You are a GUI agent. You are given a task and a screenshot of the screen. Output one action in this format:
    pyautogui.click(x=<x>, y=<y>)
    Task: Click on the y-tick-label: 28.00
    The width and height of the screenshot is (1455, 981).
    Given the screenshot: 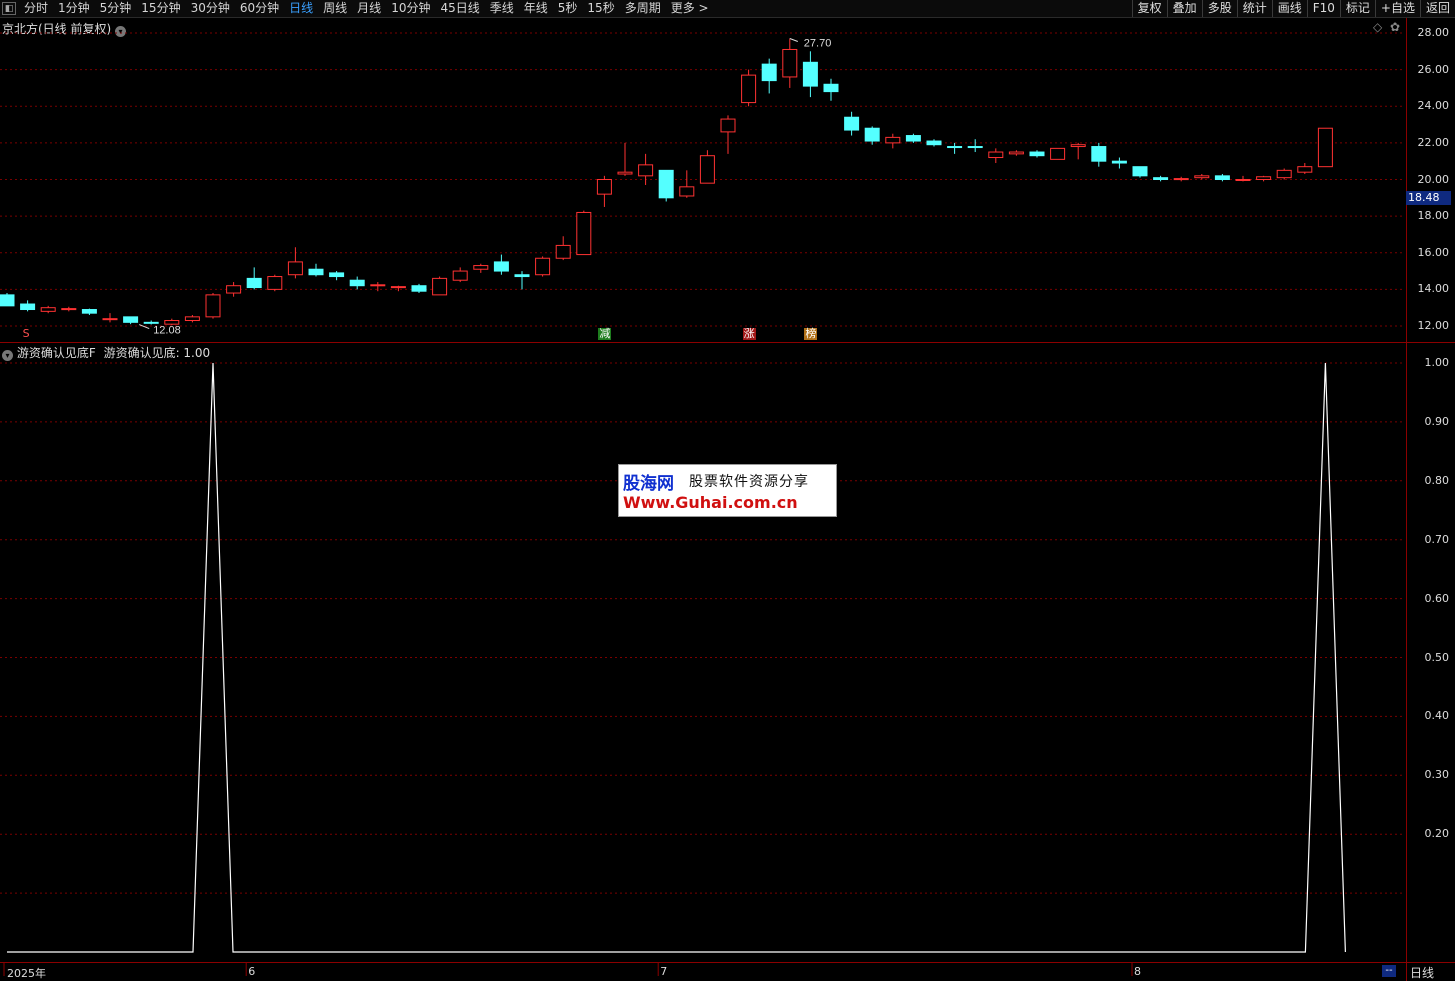 What is the action you would take?
    pyautogui.click(x=1433, y=32)
    